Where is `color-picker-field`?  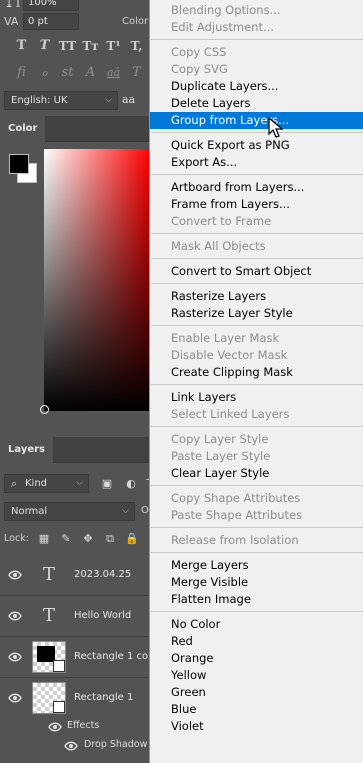 color-picker-field is located at coordinates (97, 280).